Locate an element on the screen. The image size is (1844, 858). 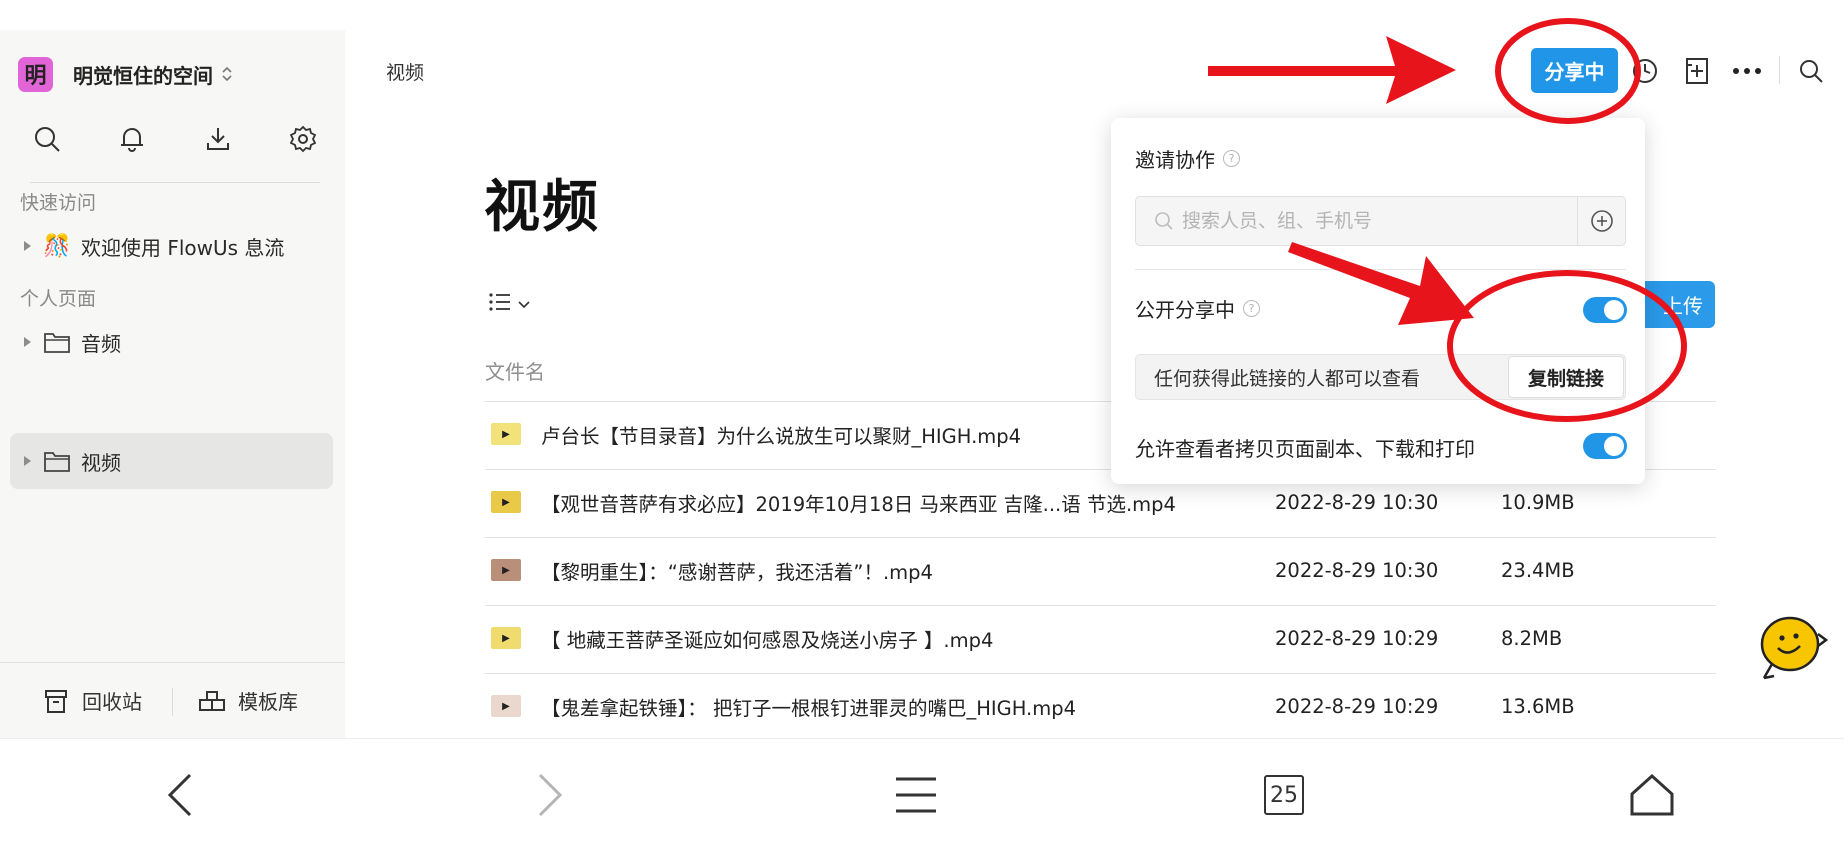
personal-pages-heading: 个人页面 is located at coordinates (58, 299).